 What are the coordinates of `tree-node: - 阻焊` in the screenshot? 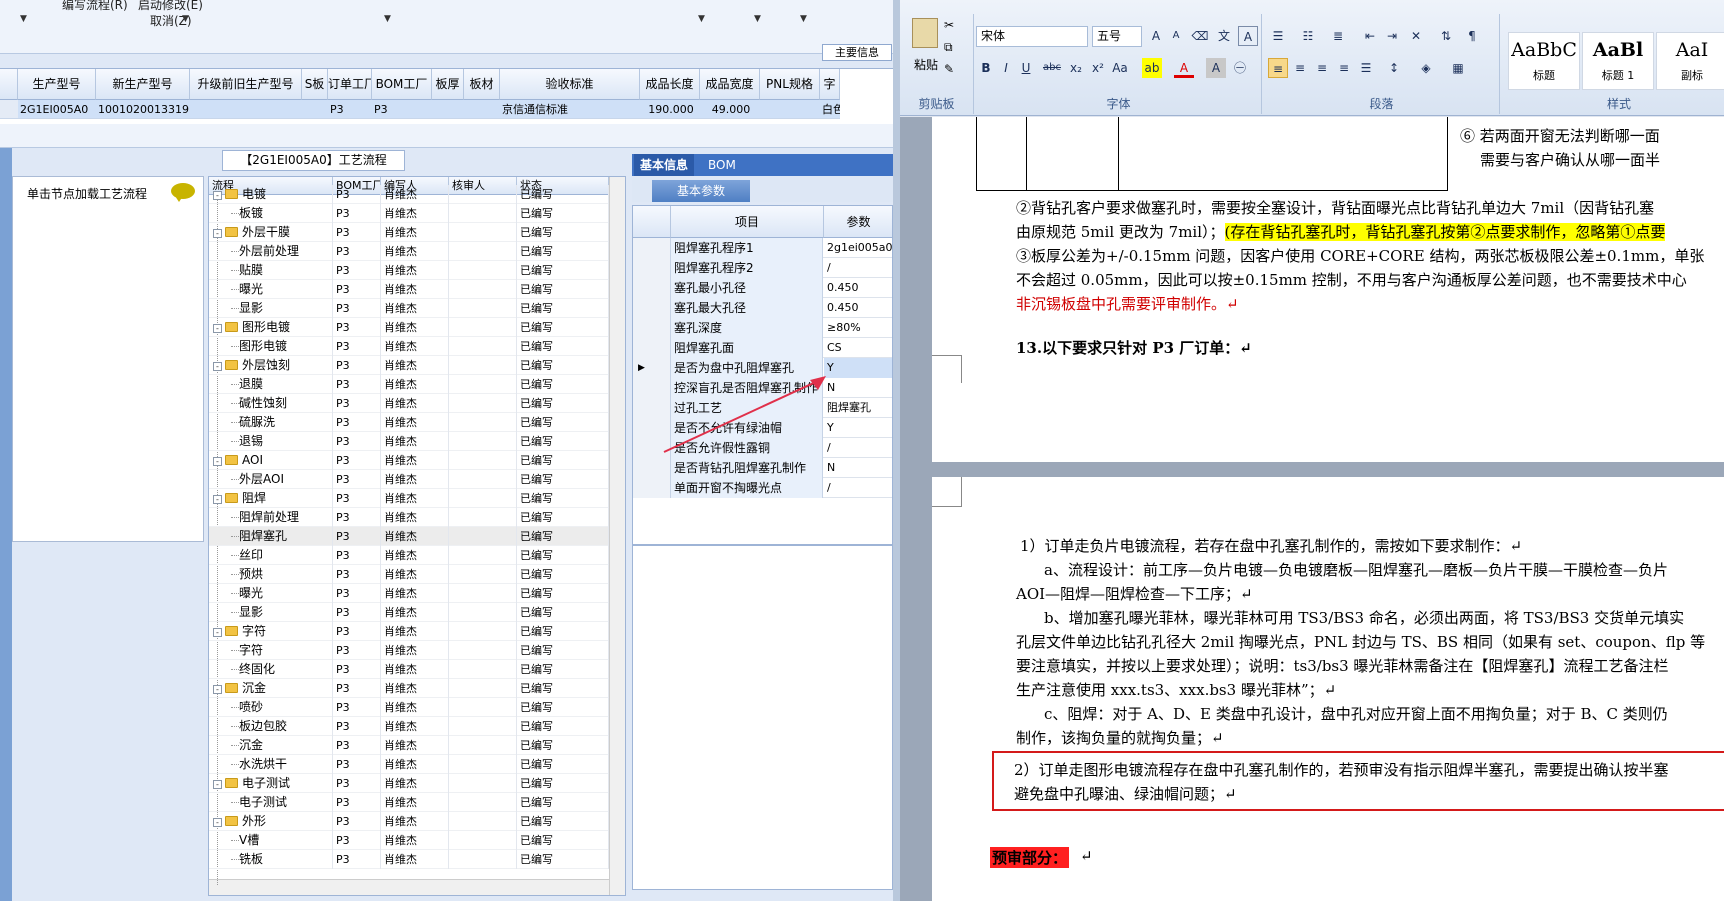 It's located at (271, 498).